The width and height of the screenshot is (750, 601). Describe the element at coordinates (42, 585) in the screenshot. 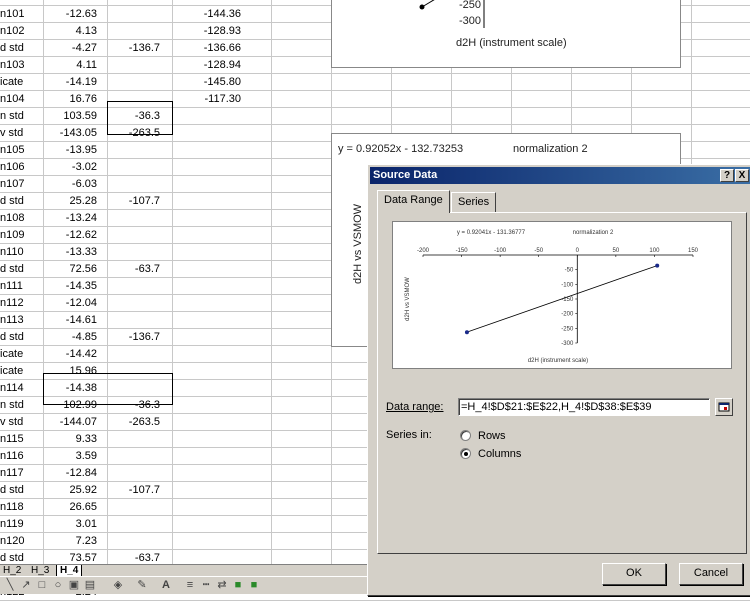

I see `rectangle-tool-icon: □` at that location.